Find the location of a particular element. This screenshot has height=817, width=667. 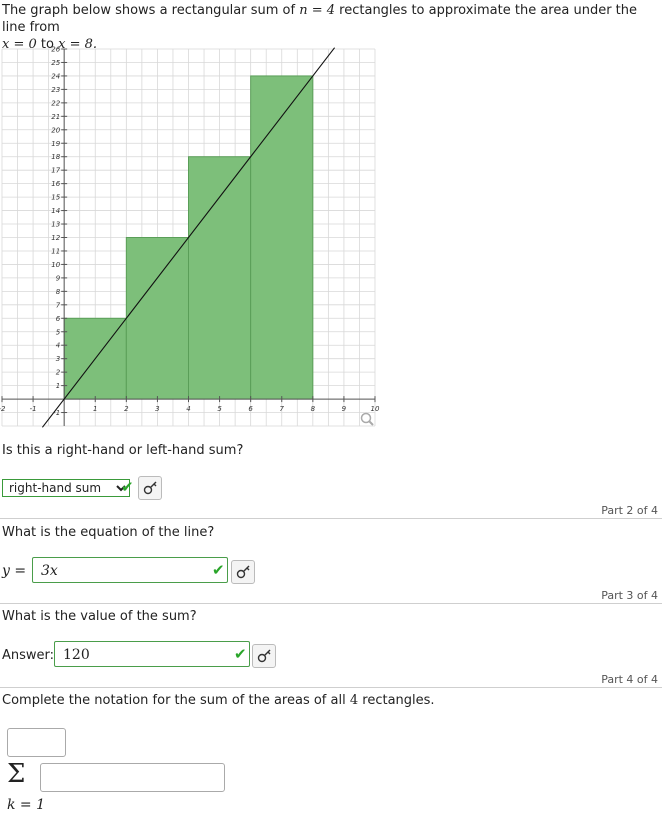

upper-limit-input is located at coordinates (36, 742).